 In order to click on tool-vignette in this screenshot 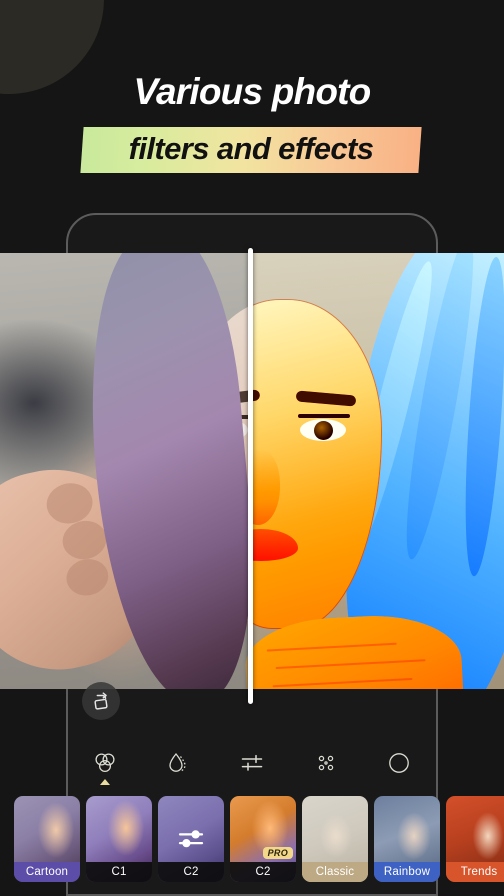, I will do `click(399, 763)`.